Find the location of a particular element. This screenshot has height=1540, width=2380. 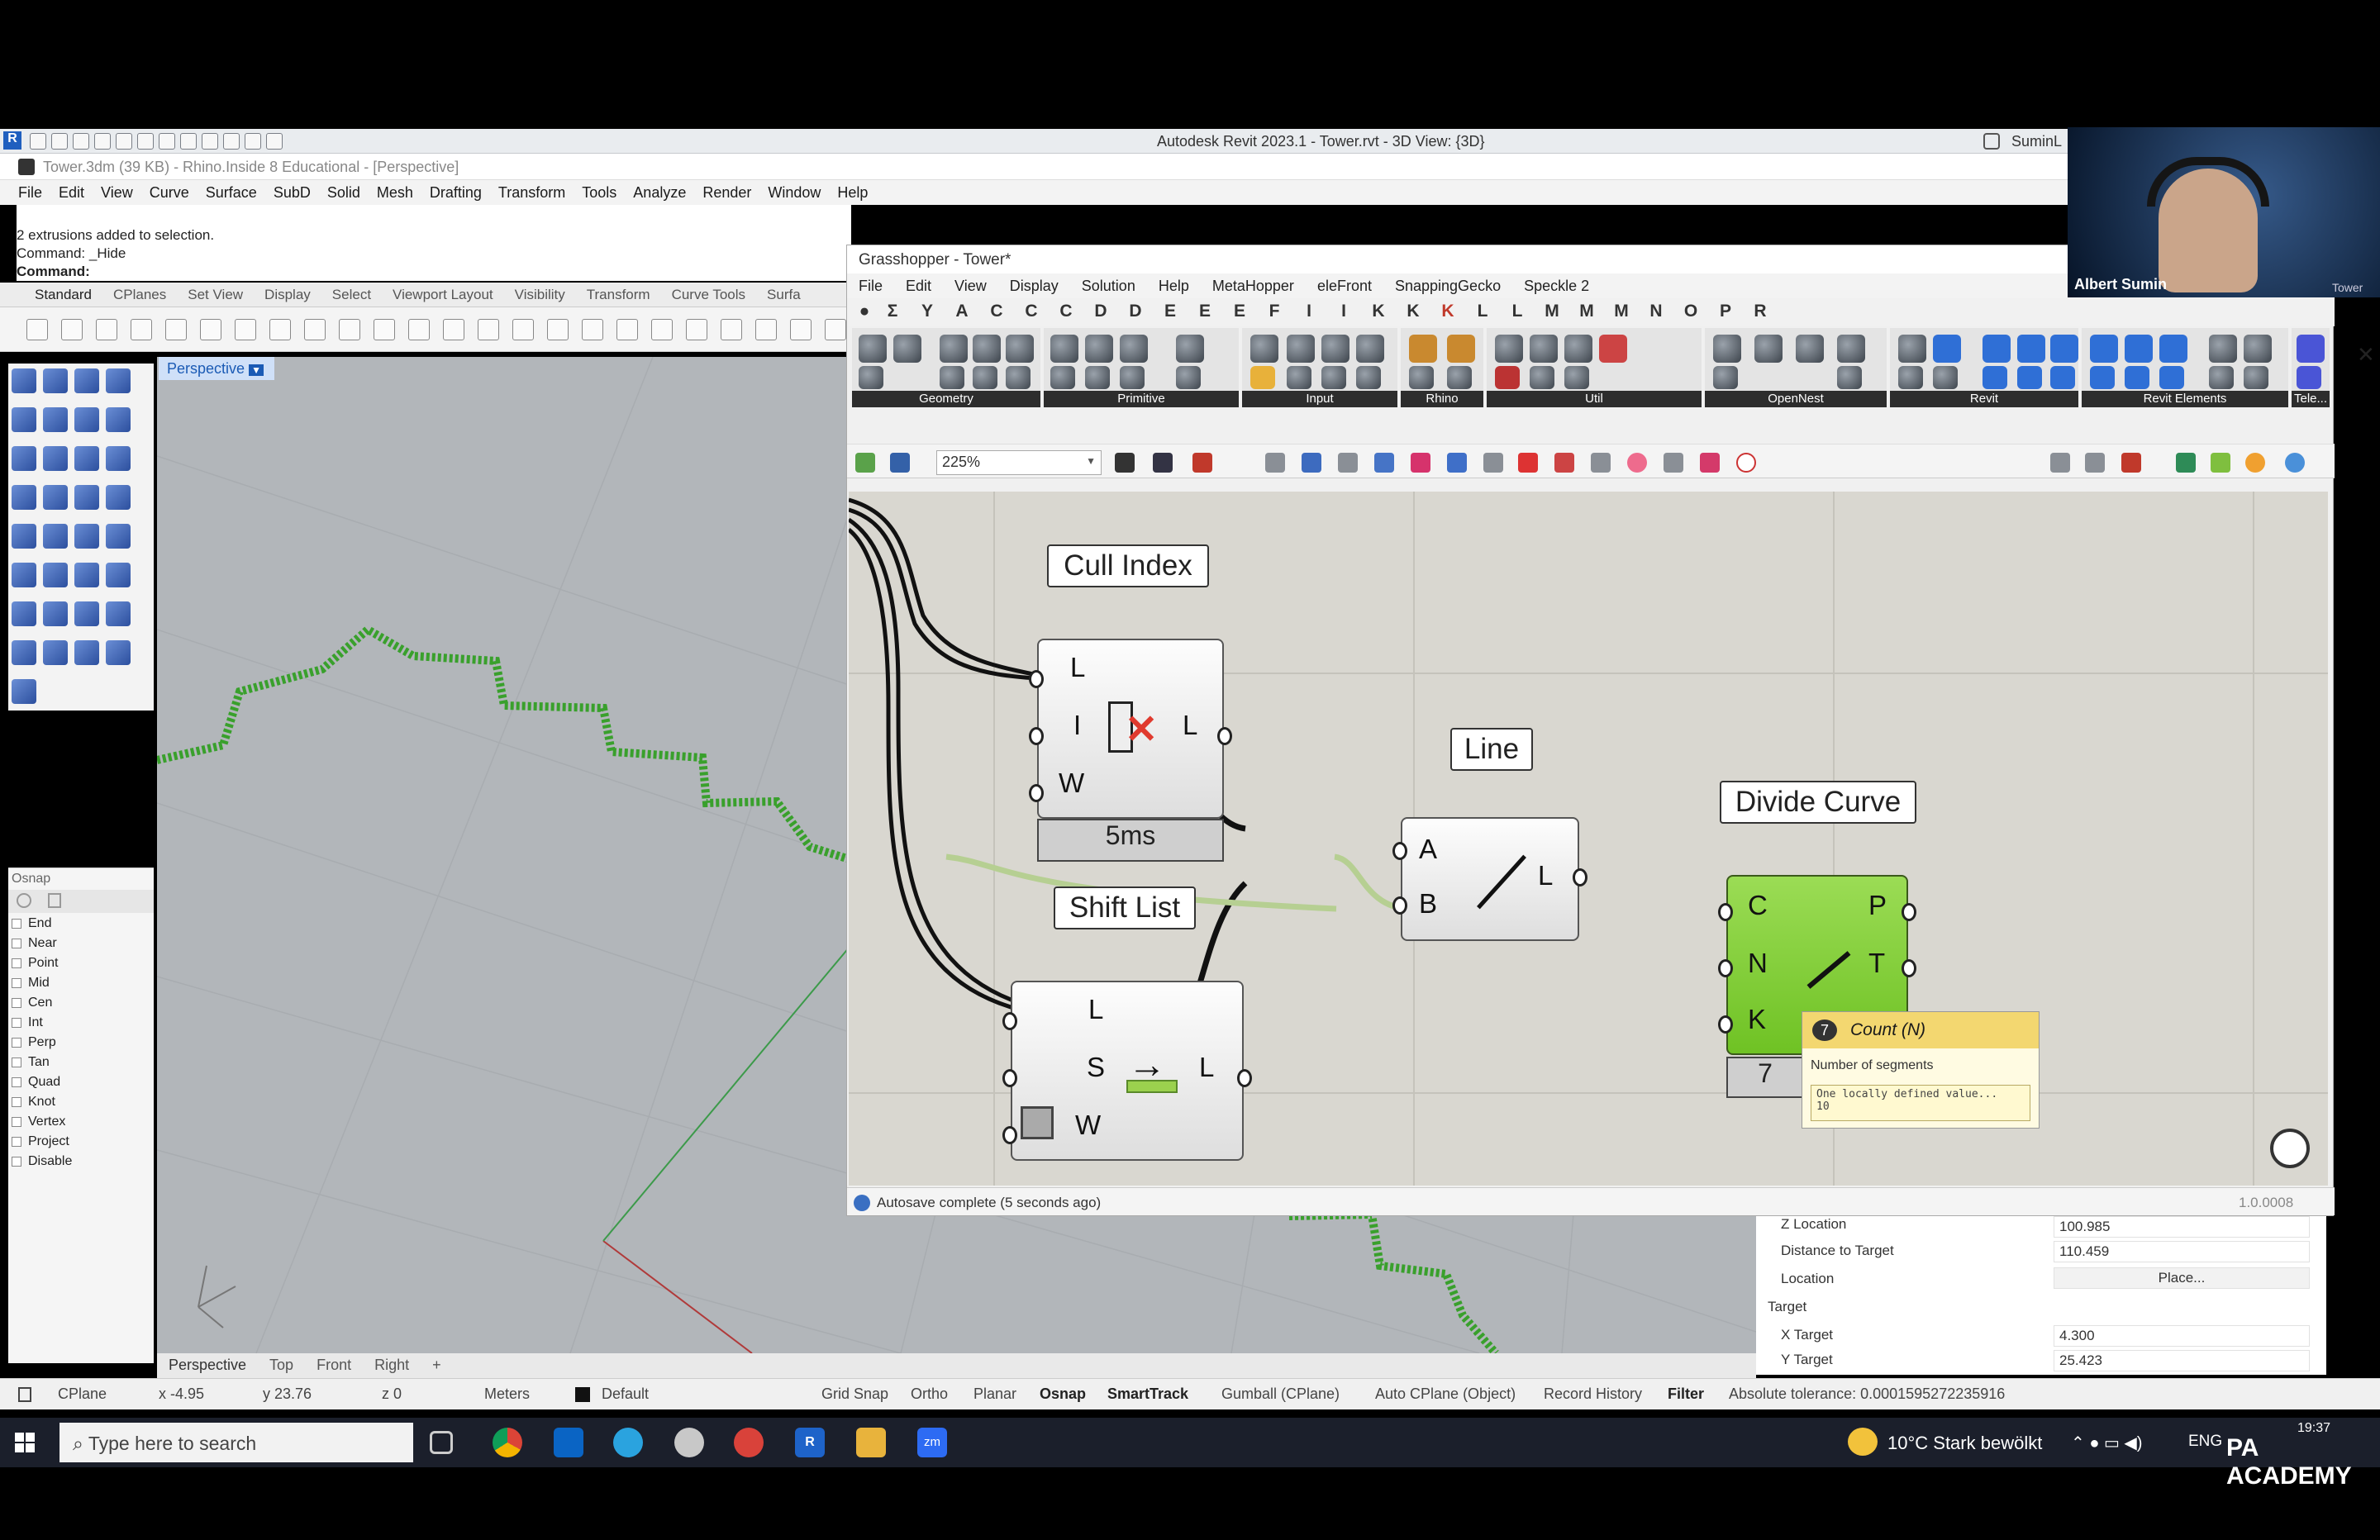

render-icon is located at coordinates (835, 329).